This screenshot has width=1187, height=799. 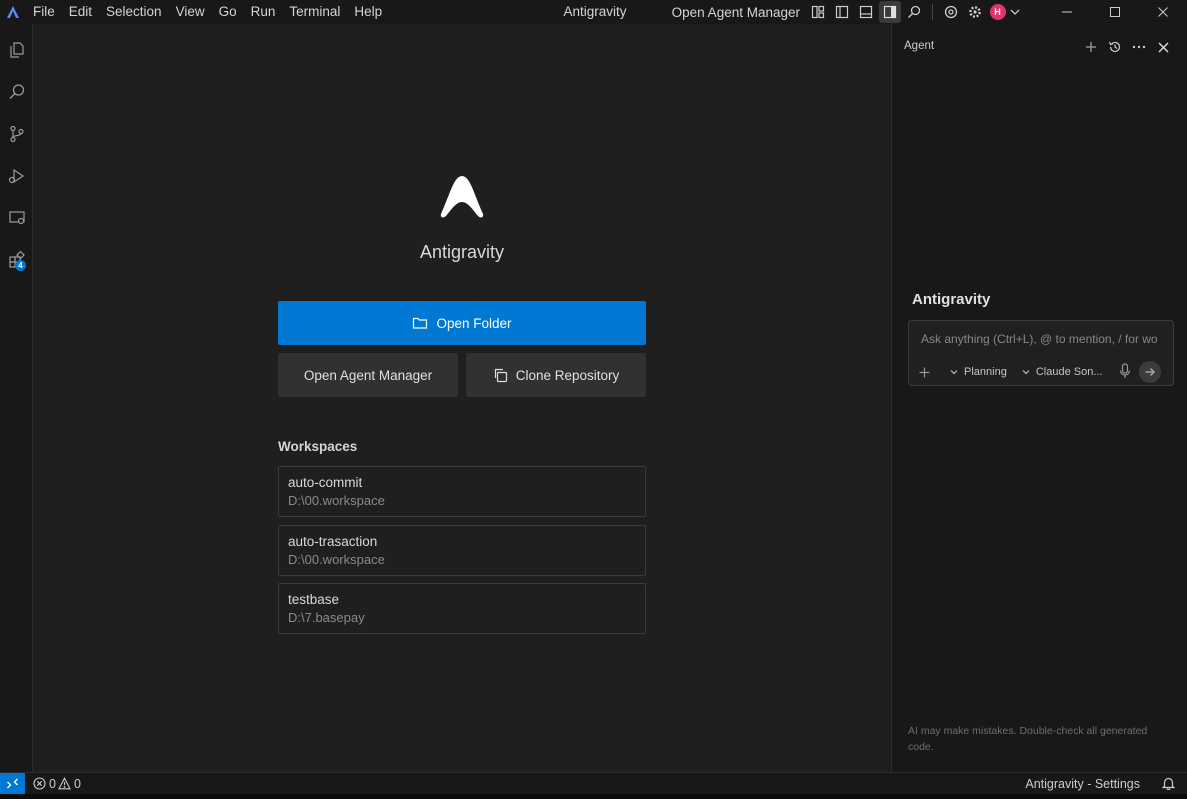 I want to click on workspace-item: testbase D:\7.basepay, so click(x=462, y=608).